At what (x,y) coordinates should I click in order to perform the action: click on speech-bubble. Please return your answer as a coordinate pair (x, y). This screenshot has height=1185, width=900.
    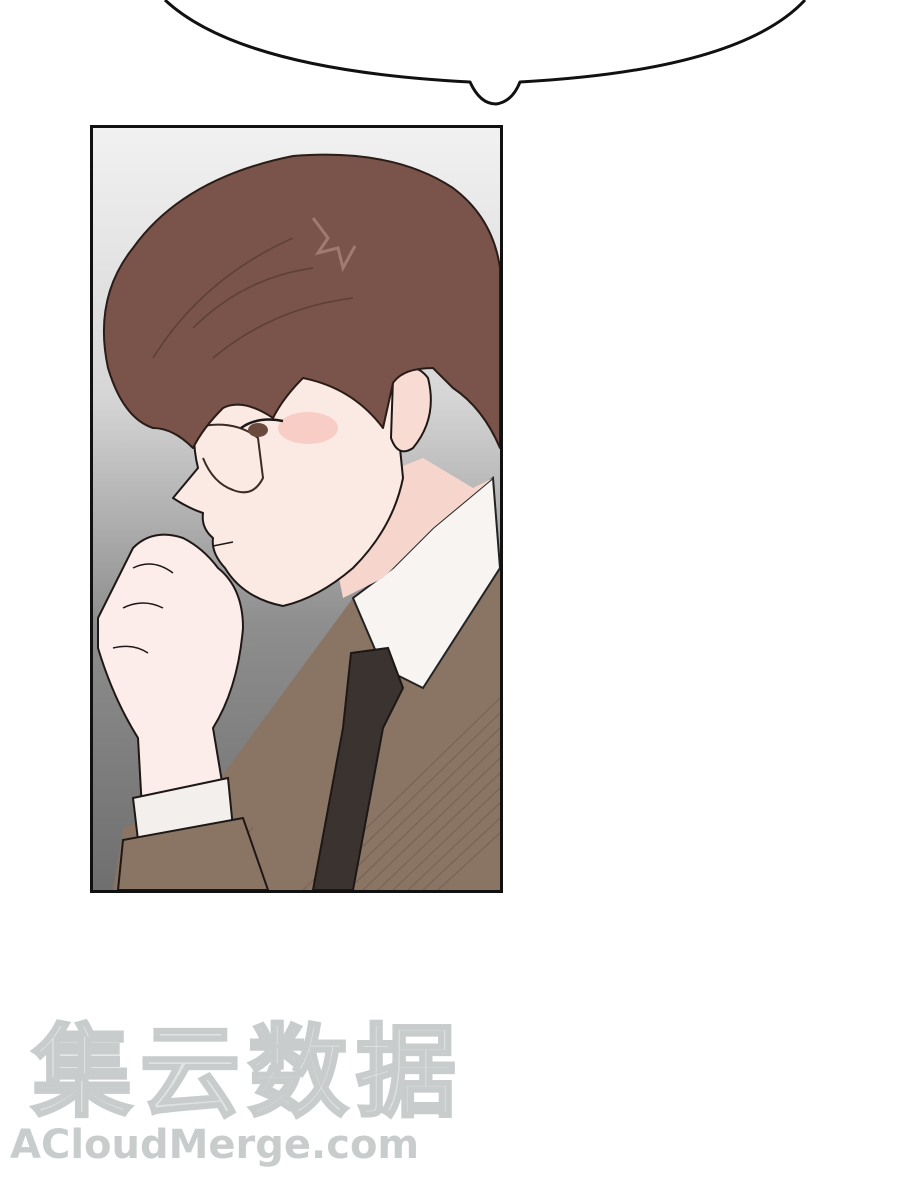
    Looking at the image, I should click on (485, 53).